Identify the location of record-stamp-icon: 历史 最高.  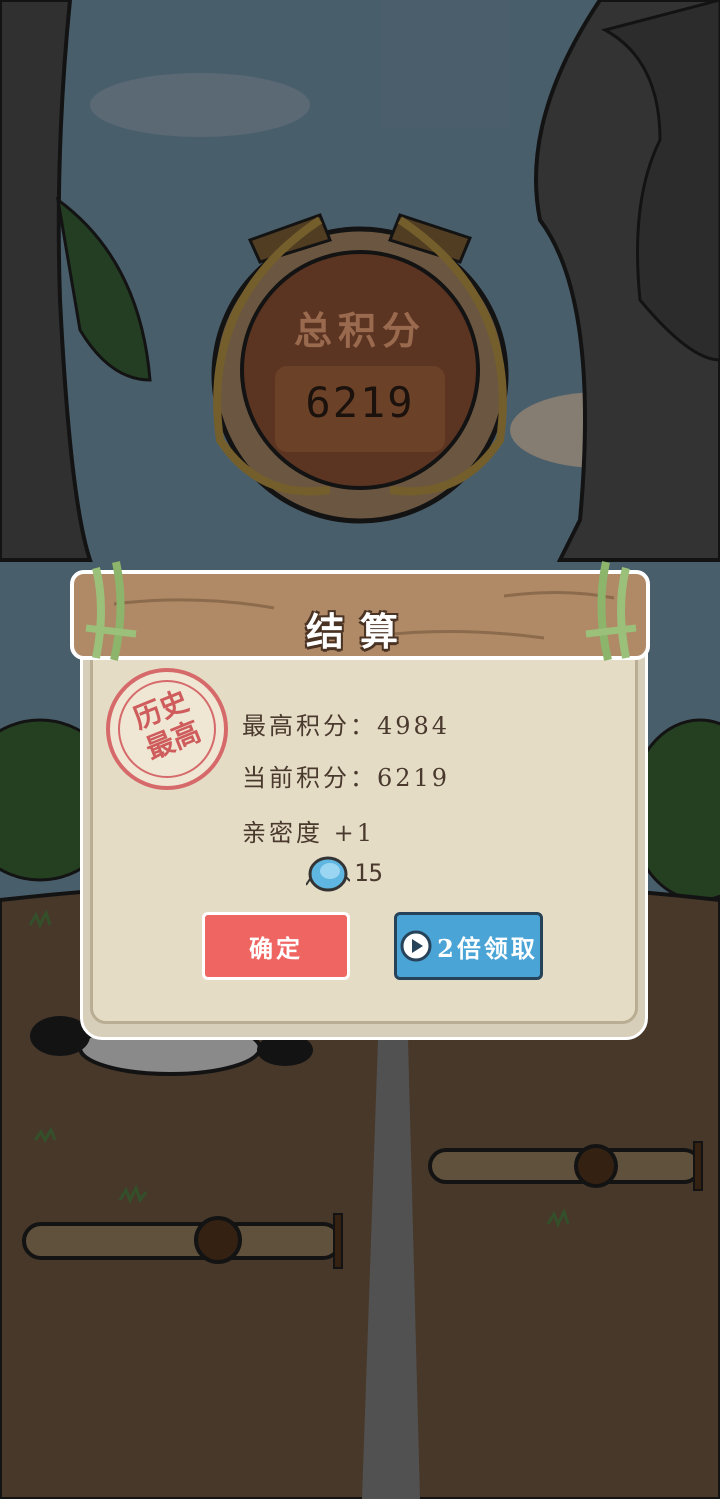
(167, 729).